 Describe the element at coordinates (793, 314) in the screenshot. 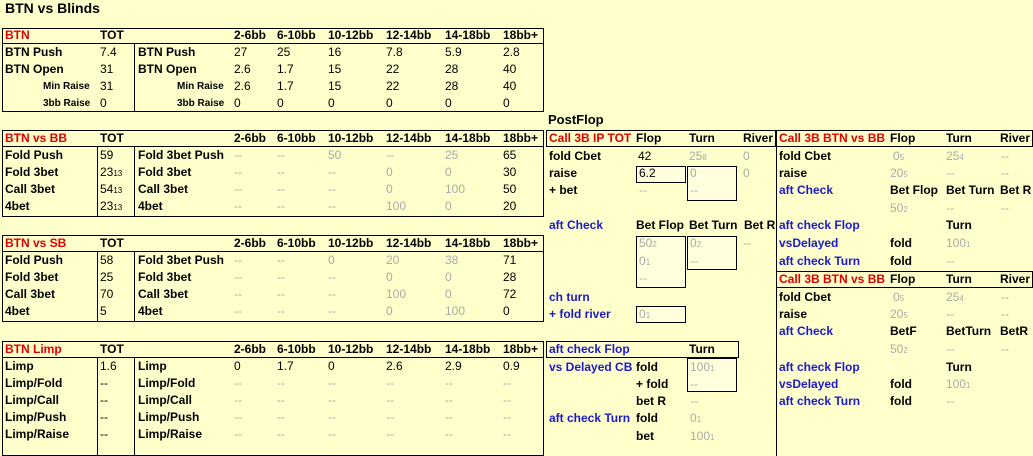

I see `raise-label: raise` at that location.